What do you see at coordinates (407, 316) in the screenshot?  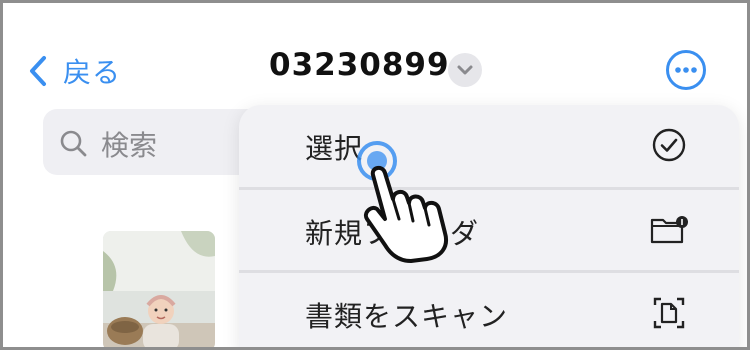 I see `menu-item-label: 書類をスキャン` at bounding box center [407, 316].